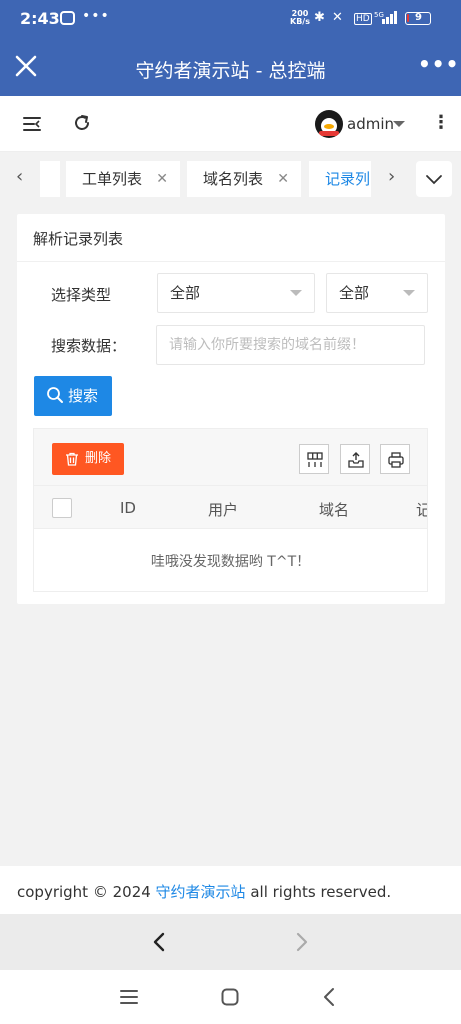 The height and width of the screenshot is (1024, 461). Describe the element at coordinates (223, 509) in the screenshot. I see `column-header-user: 用户` at that location.